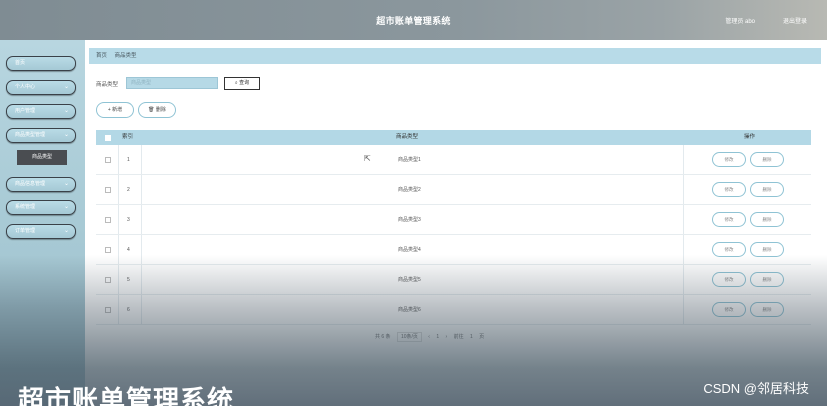  What do you see at coordinates (437, 337) in the screenshot?
I see `current-page: 1` at bounding box center [437, 337].